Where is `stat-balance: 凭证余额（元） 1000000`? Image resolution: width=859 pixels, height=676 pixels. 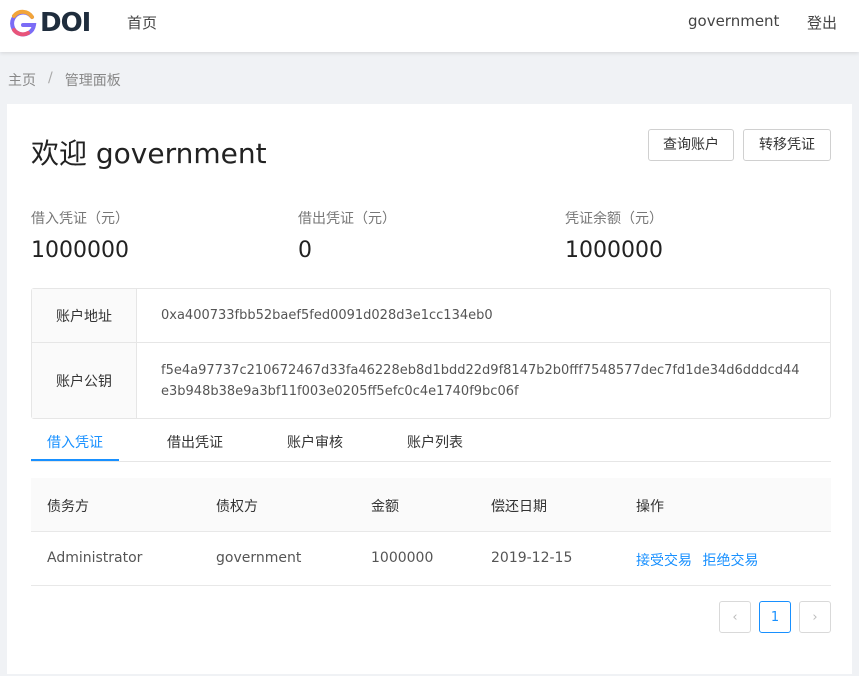
stat-balance: 凭证余额（元） 1000000 is located at coordinates (614, 235).